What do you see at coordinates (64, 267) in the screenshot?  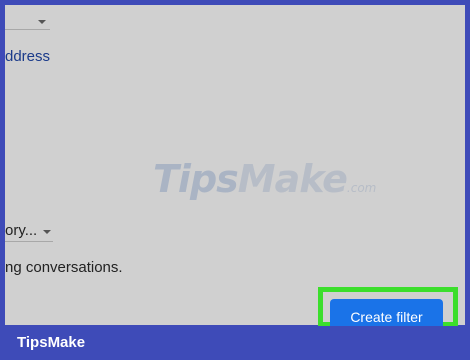 I see `conversations-option-label: ng conversations.` at bounding box center [64, 267].